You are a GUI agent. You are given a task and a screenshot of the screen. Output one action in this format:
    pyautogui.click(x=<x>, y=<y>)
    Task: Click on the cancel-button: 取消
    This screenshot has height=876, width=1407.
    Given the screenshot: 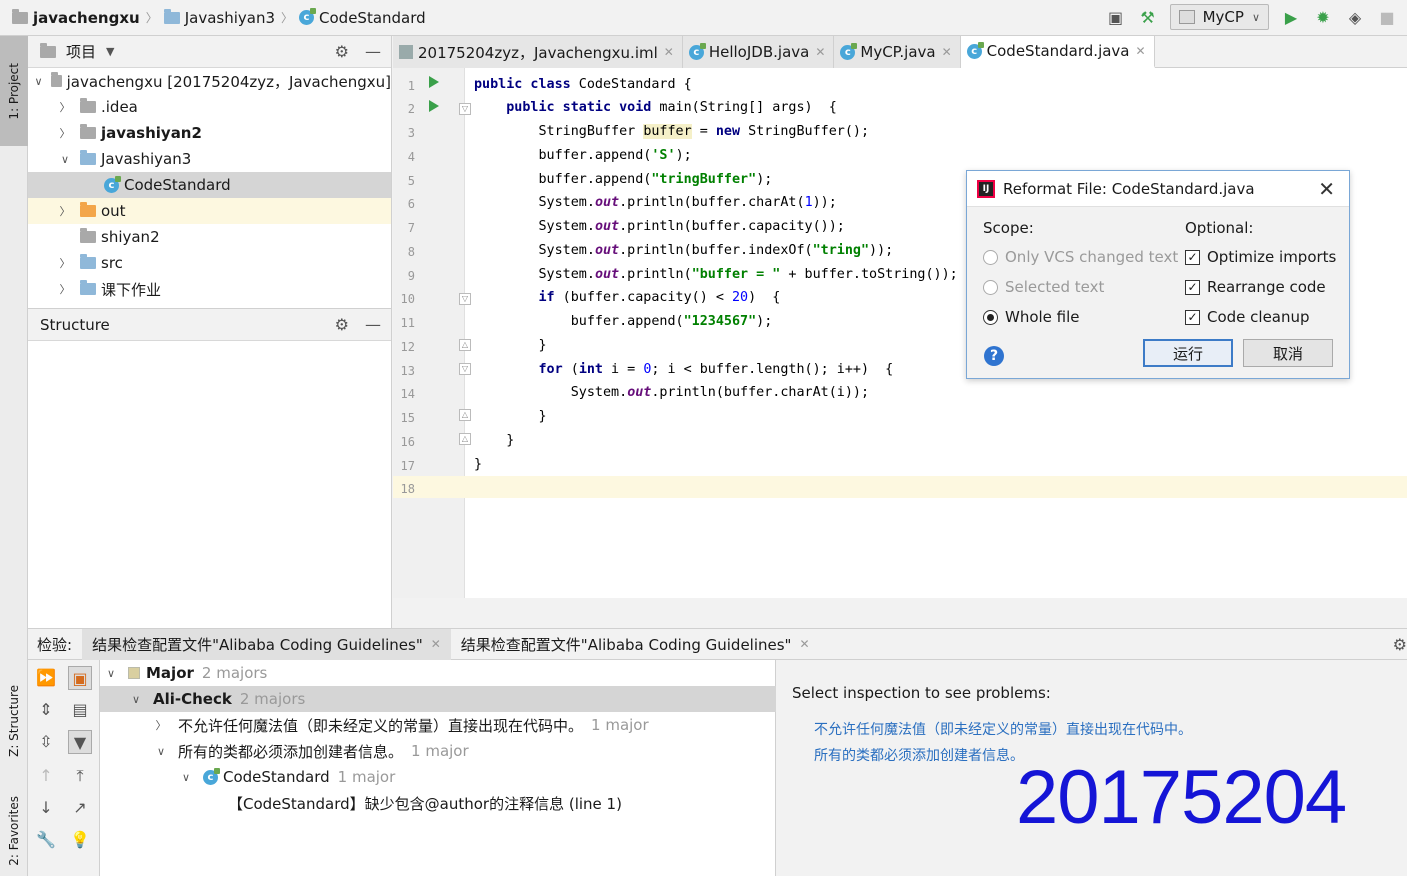 What is the action you would take?
    pyautogui.click(x=1288, y=353)
    